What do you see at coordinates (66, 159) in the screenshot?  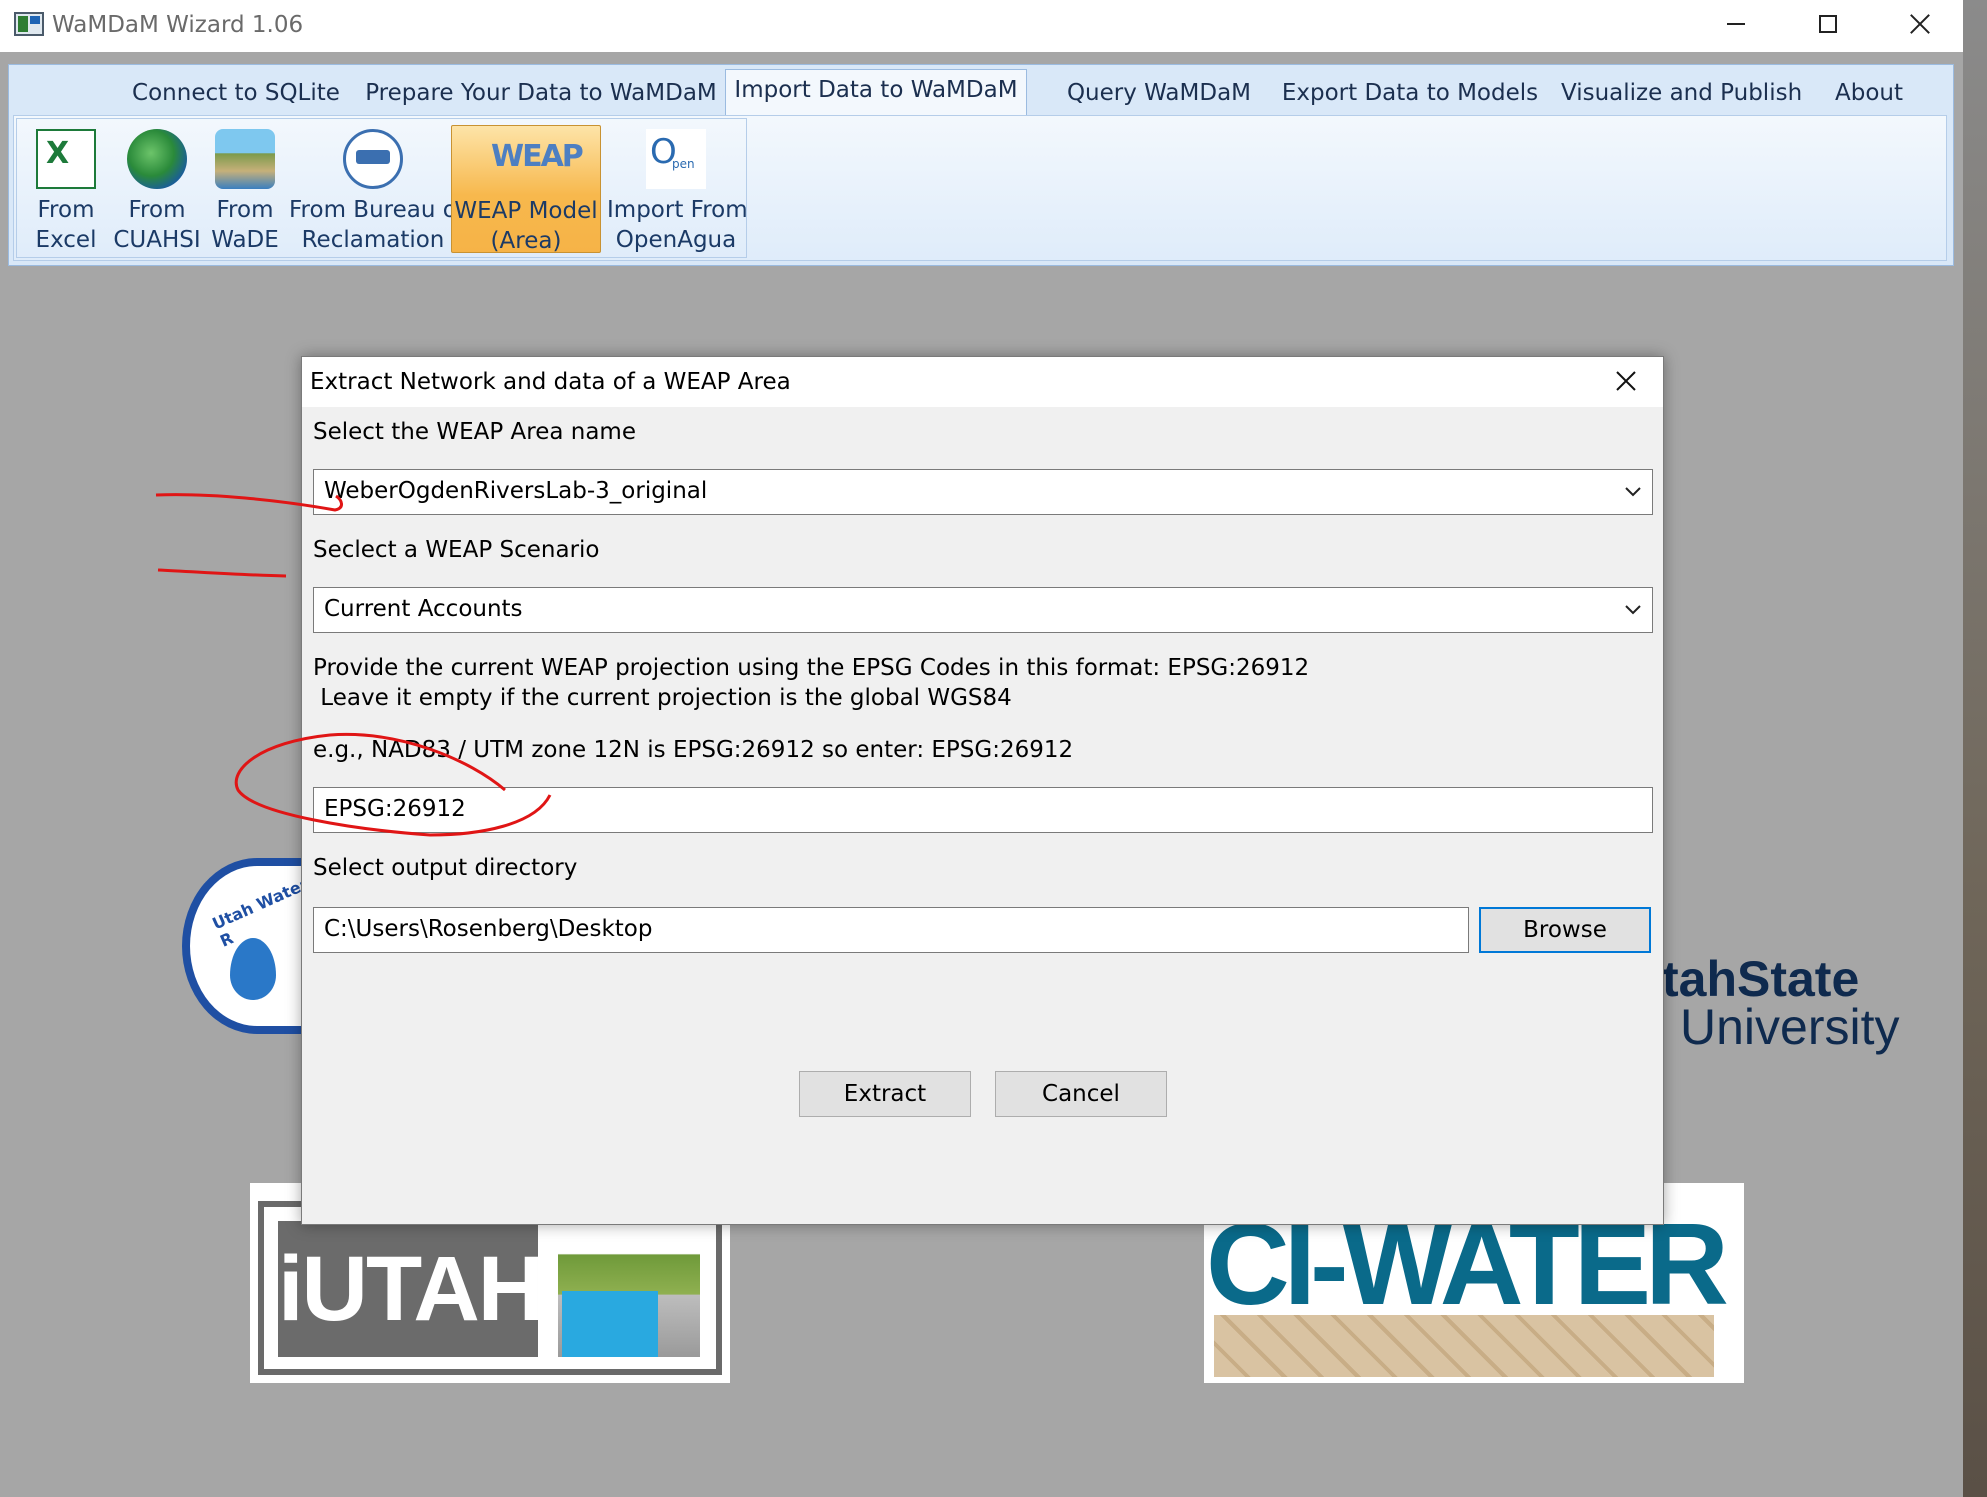 I see `excel-icon` at bounding box center [66, 159].